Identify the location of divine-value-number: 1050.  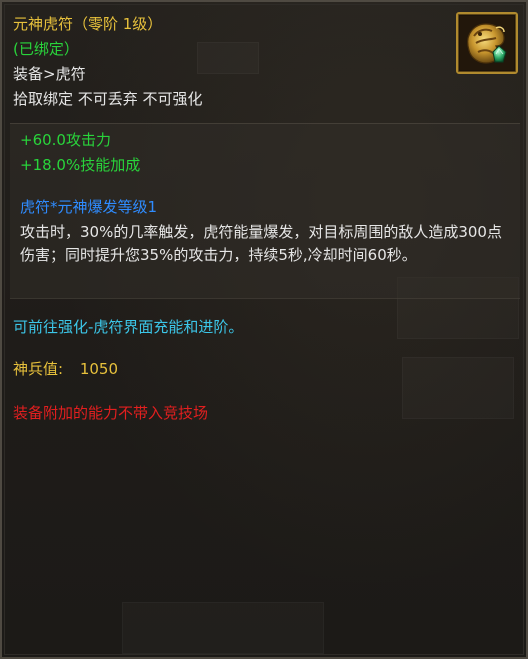
(99, 369).